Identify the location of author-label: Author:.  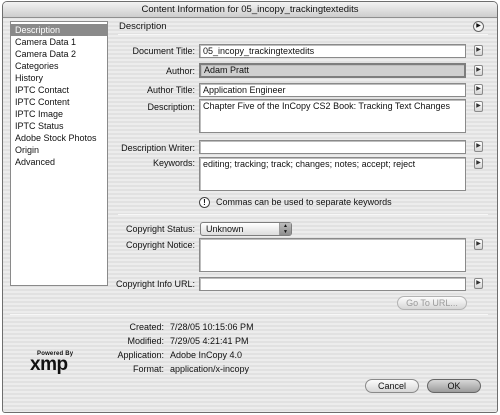
(180, 71).